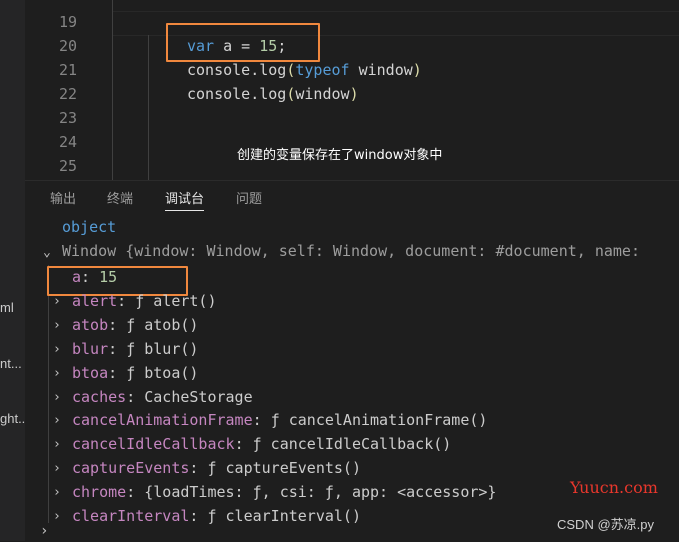 The width and height of the screenshot is (679, 542). I want to click on tree-item: captureEvents: ƒ captureEvents(), so click(216, 468).